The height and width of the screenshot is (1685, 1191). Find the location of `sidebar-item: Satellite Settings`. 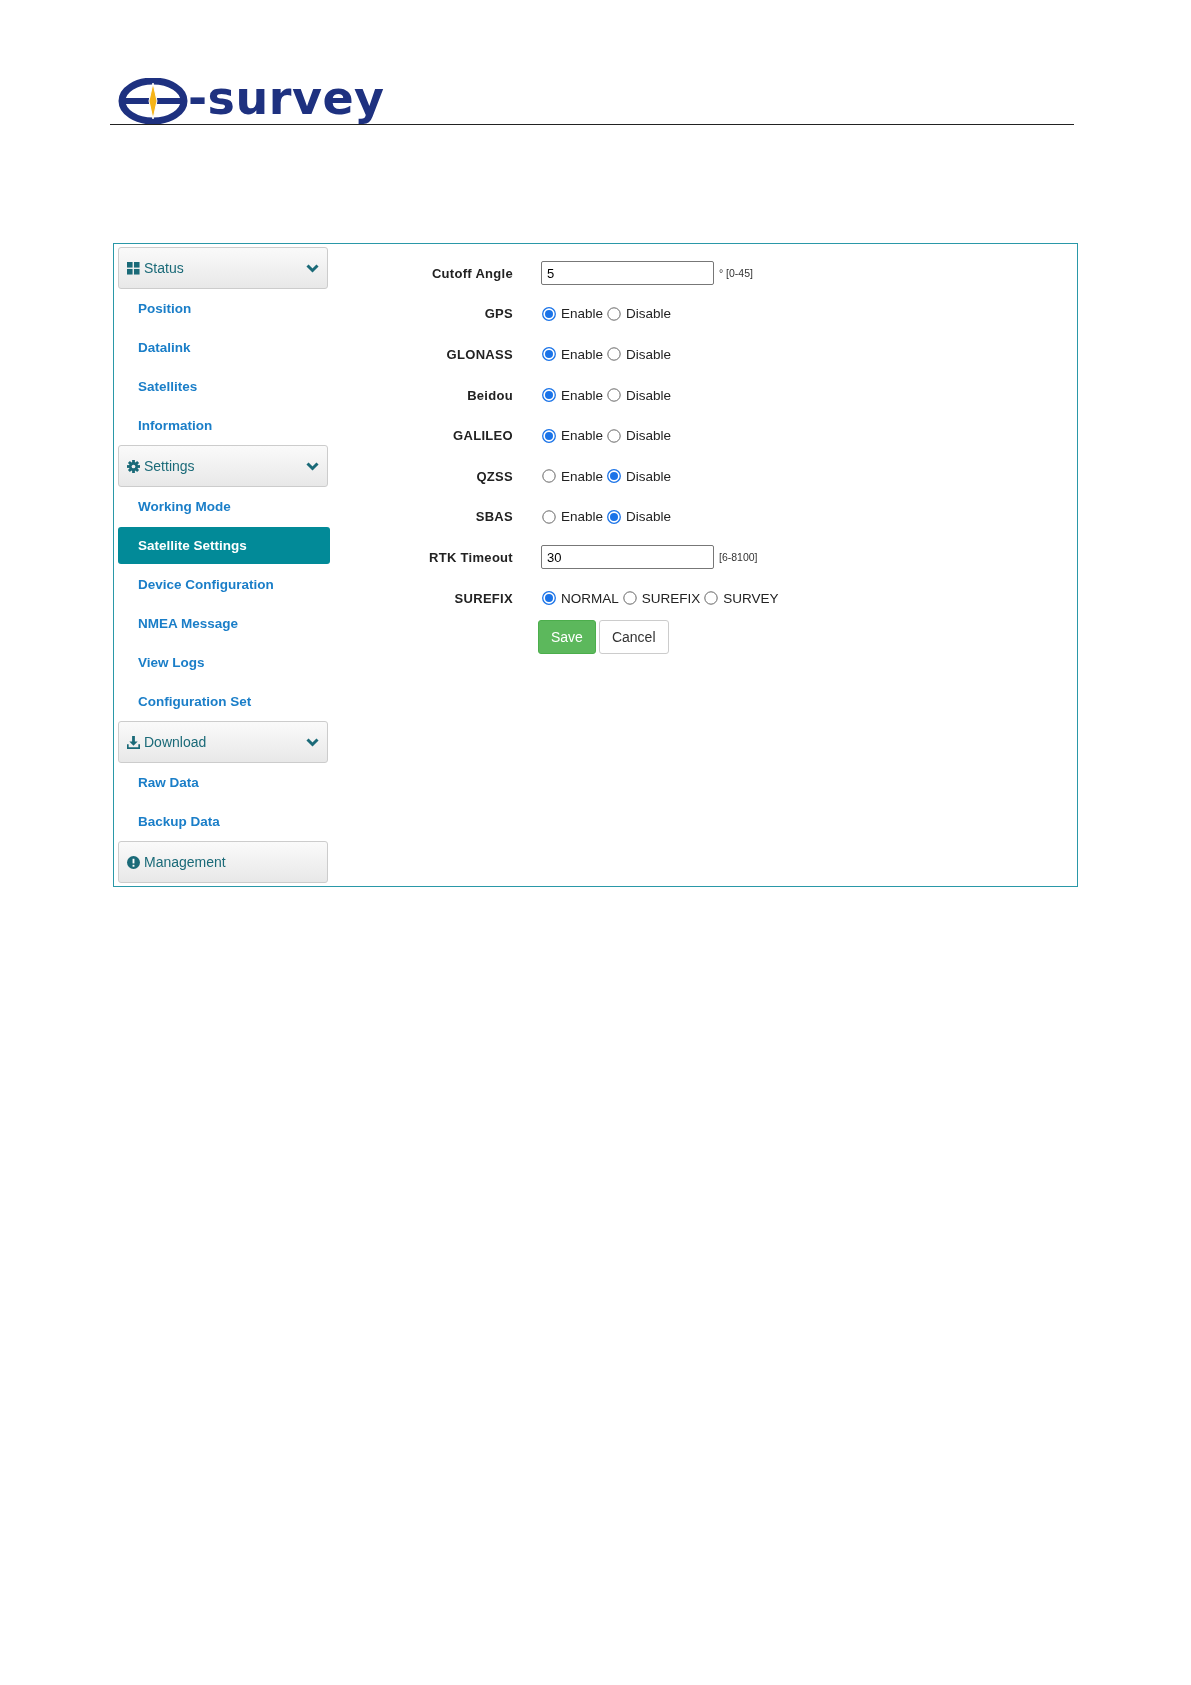

sidebar-item: Satellite Settings is located at coordinates (224, 545).